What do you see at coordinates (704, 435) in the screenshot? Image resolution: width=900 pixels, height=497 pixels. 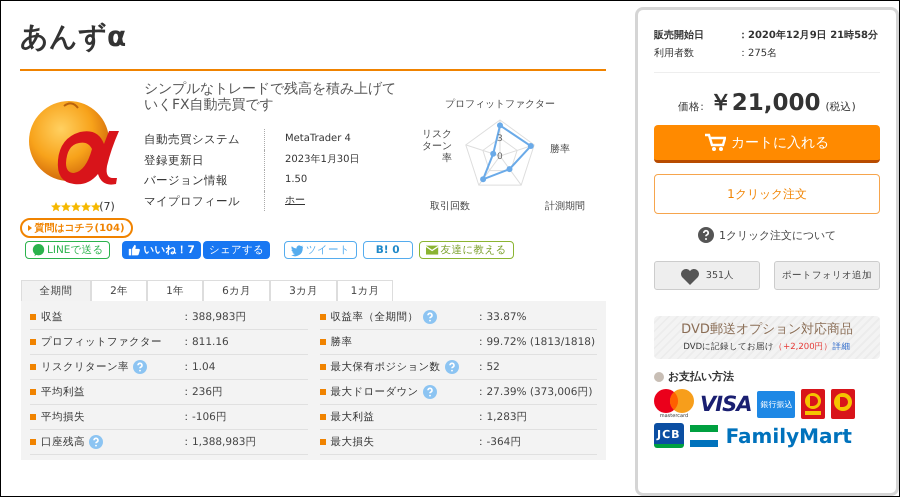 I see `striped-bars-icon` at bounding box center [704, 435].